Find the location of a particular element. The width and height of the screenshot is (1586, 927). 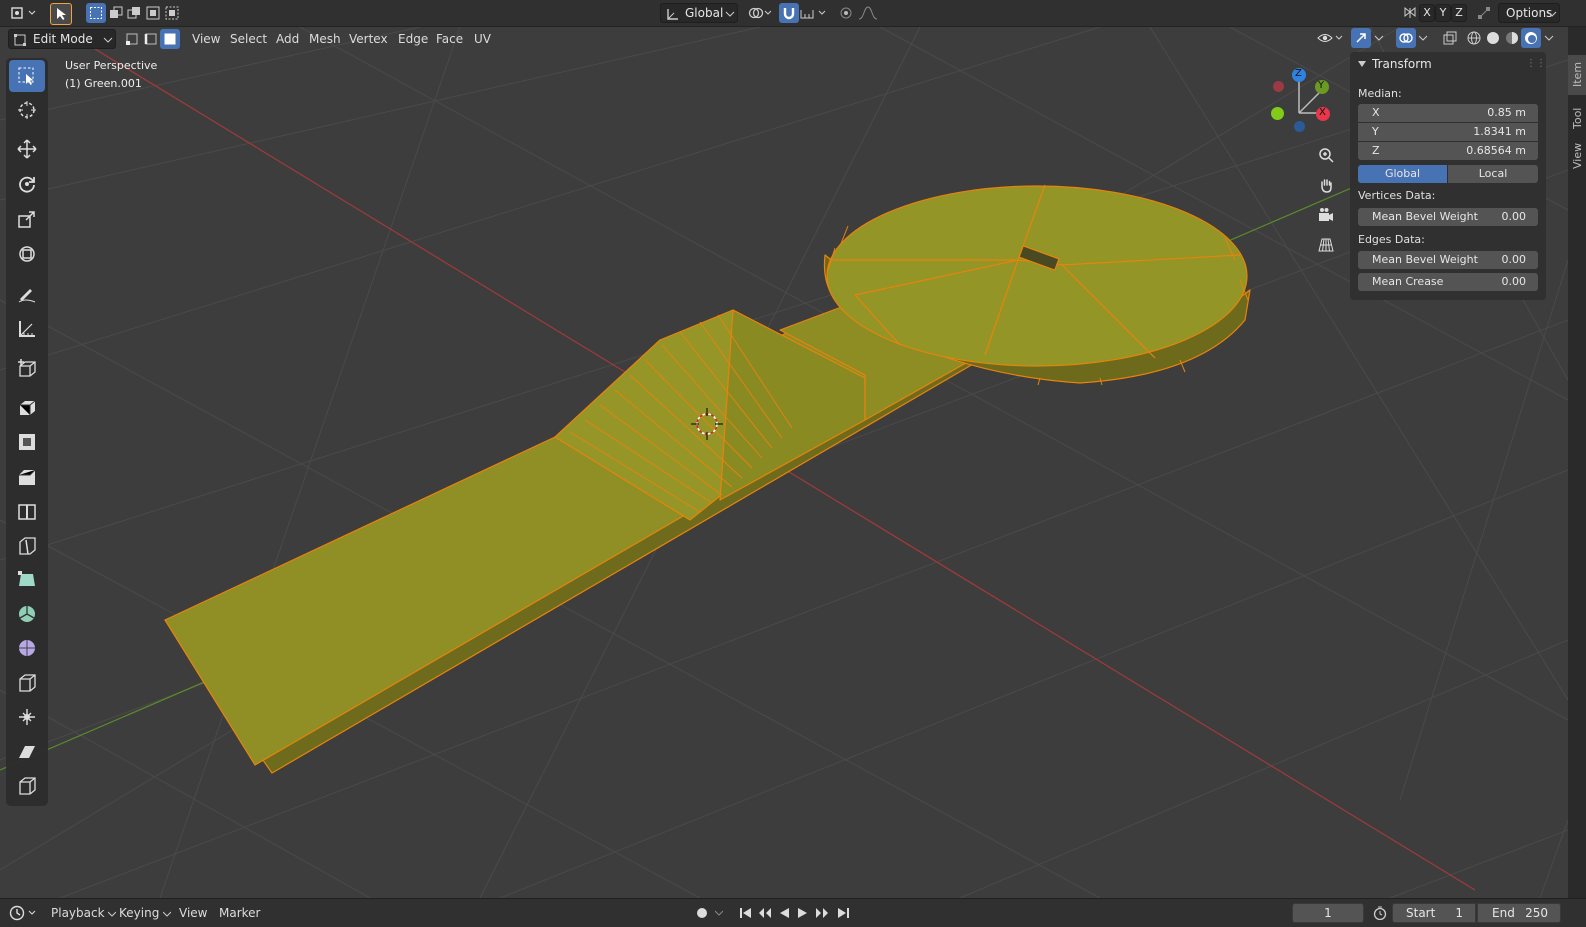

snap-toggle-button is located at coordinates (789, 13).